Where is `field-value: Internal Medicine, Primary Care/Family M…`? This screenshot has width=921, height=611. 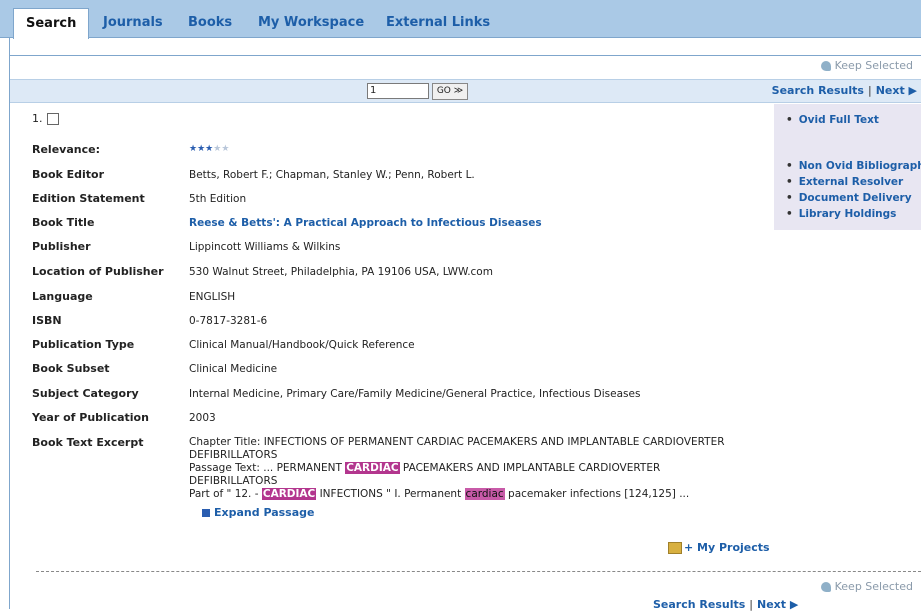
field-value: Internal Medicine, Primary Care/Family M… is located at coordinates (415, 394).